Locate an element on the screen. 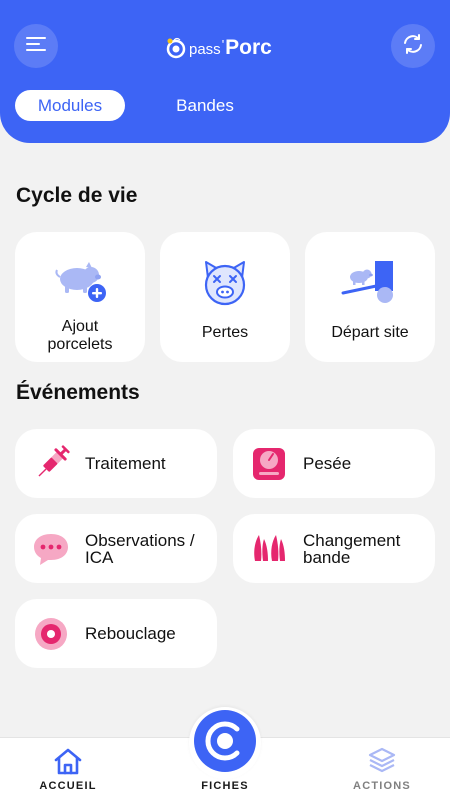  card-label-observations-ica: Observations / ICA is located at coordinates (140, 548).